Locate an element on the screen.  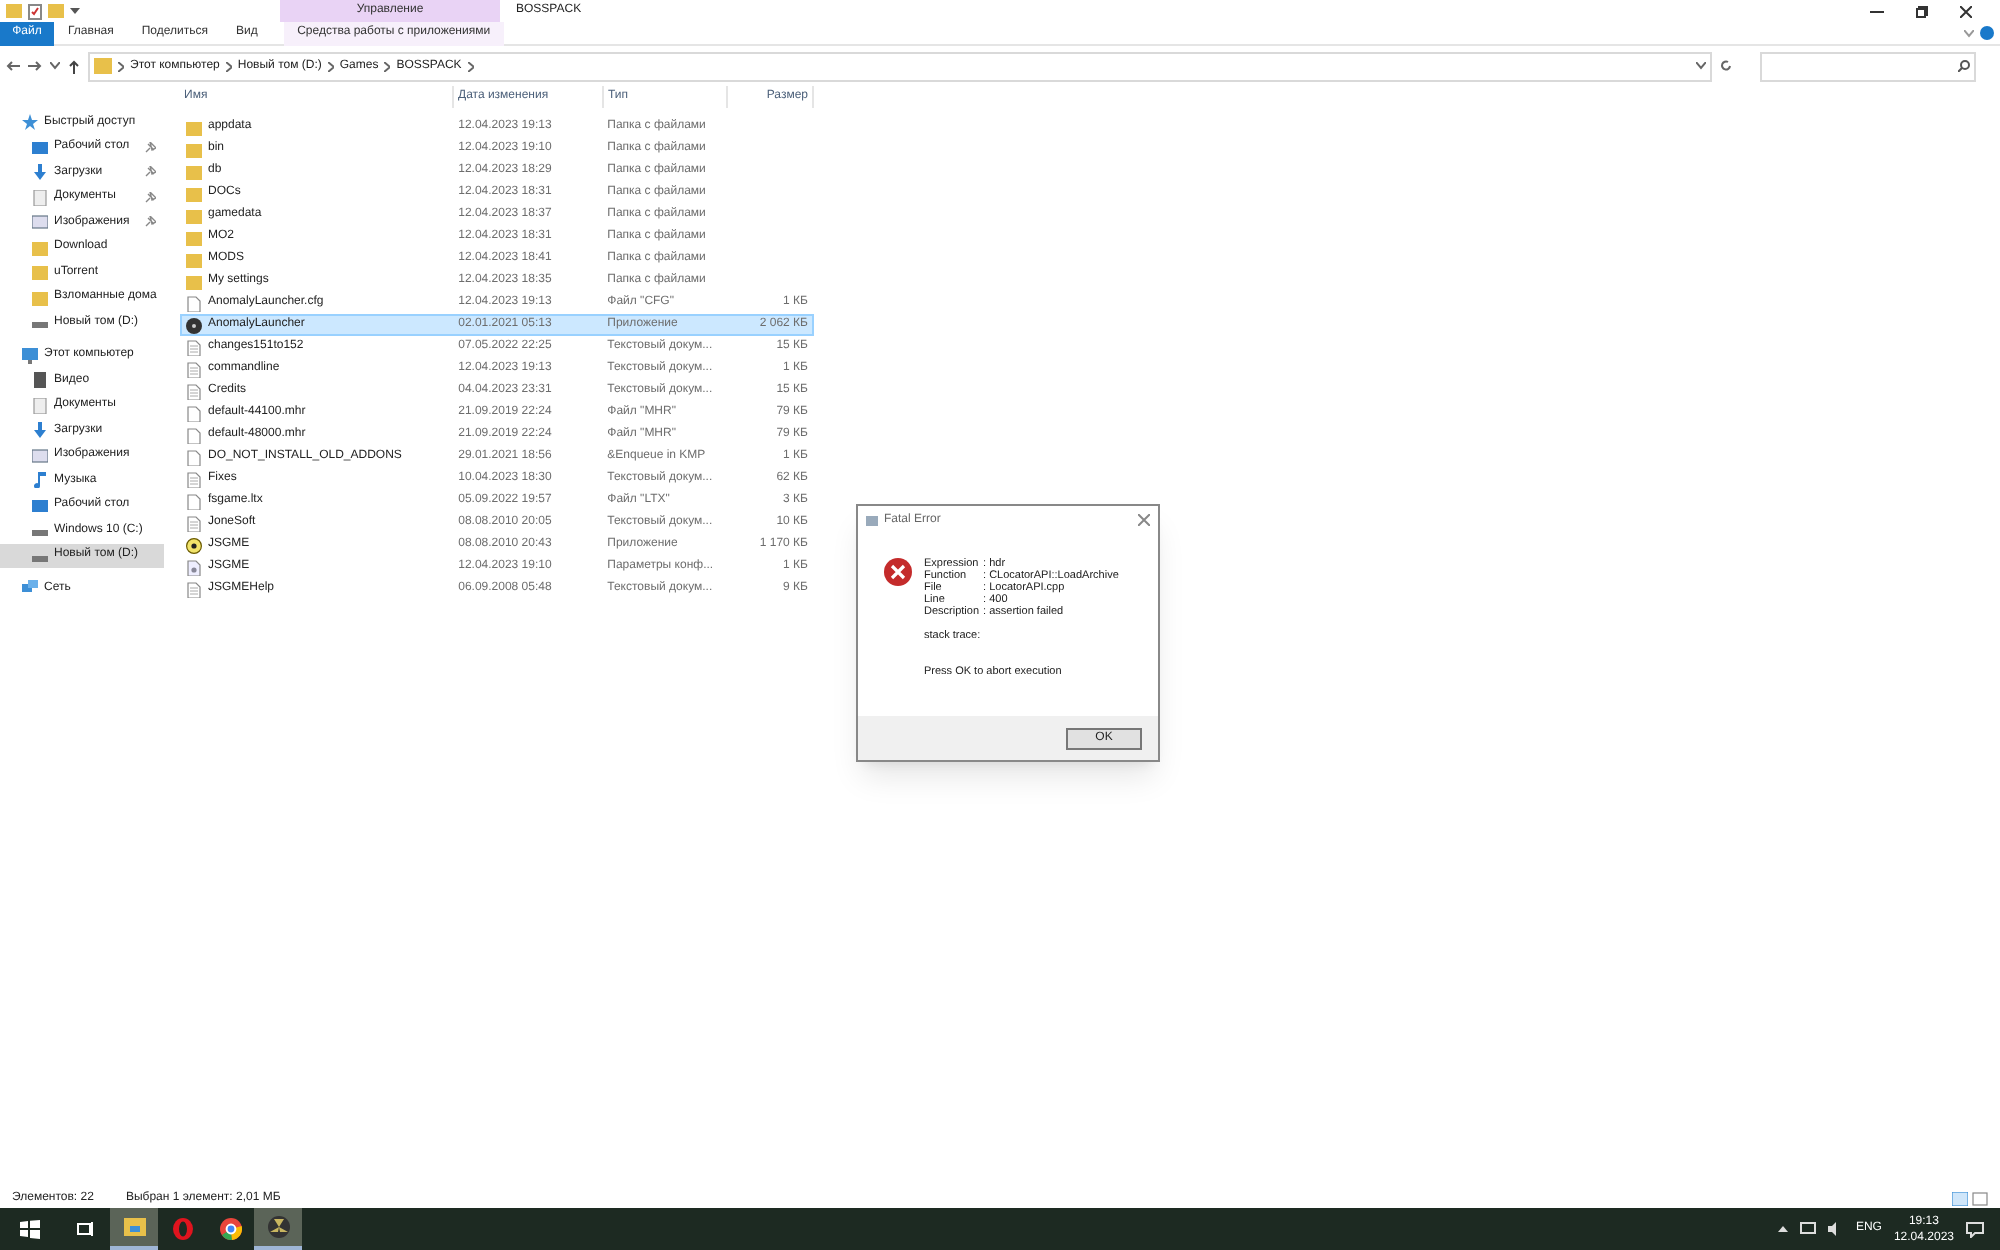
file-icon is located at coordinates (194, 501).